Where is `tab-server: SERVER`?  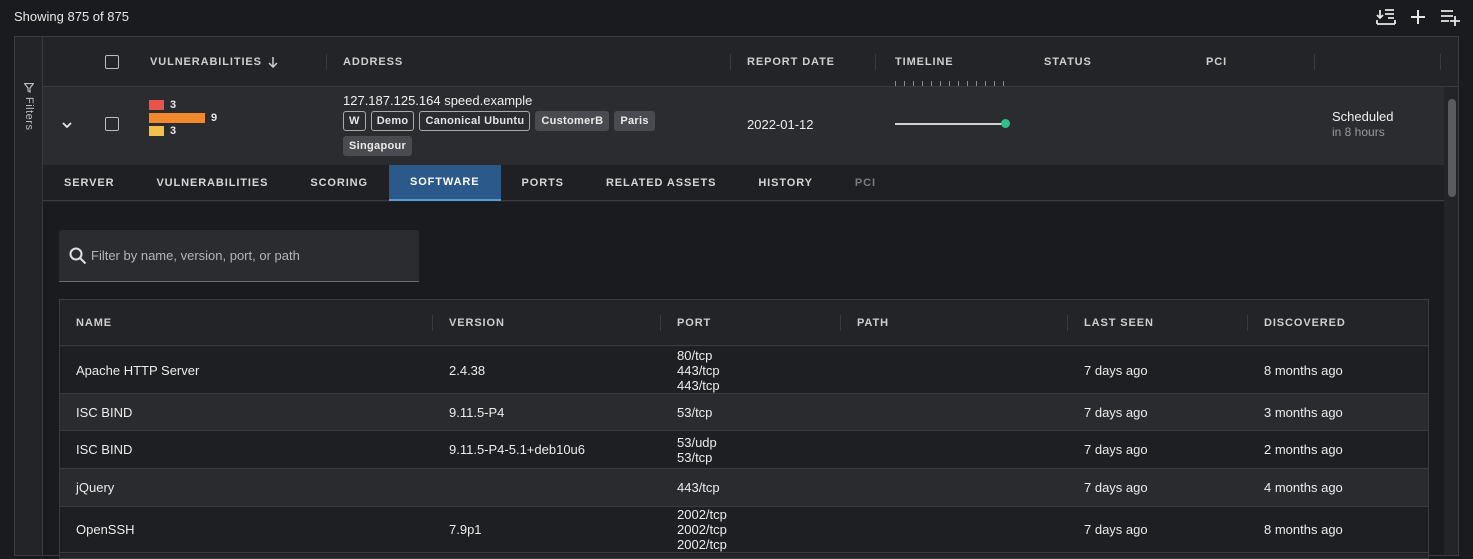
tab-server: SERVER is located at coordinates (89, 183).